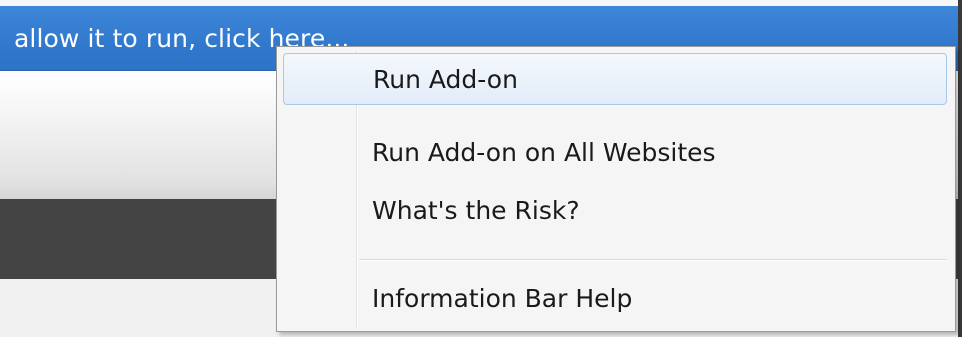 The height and width of the screenshot is (337, 962). What do you see at coordinates (615, 79) in the screenshot?
I see `menu-item-run-add-on: Run Add-on` at bounding box center [615, 79].